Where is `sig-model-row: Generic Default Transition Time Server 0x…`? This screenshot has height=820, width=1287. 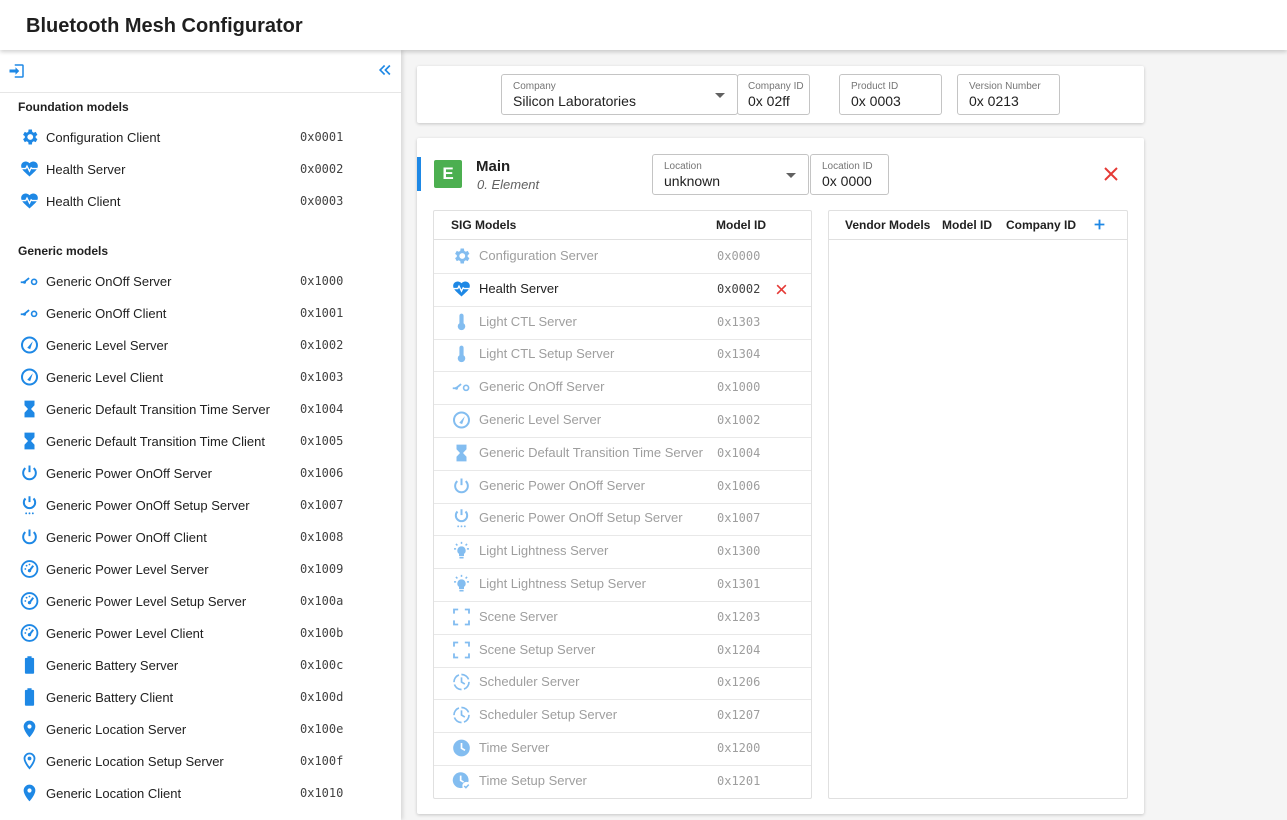 sig-model-row: Generic Default Transition Time Server 0x… is located at coordinates (622, 454).